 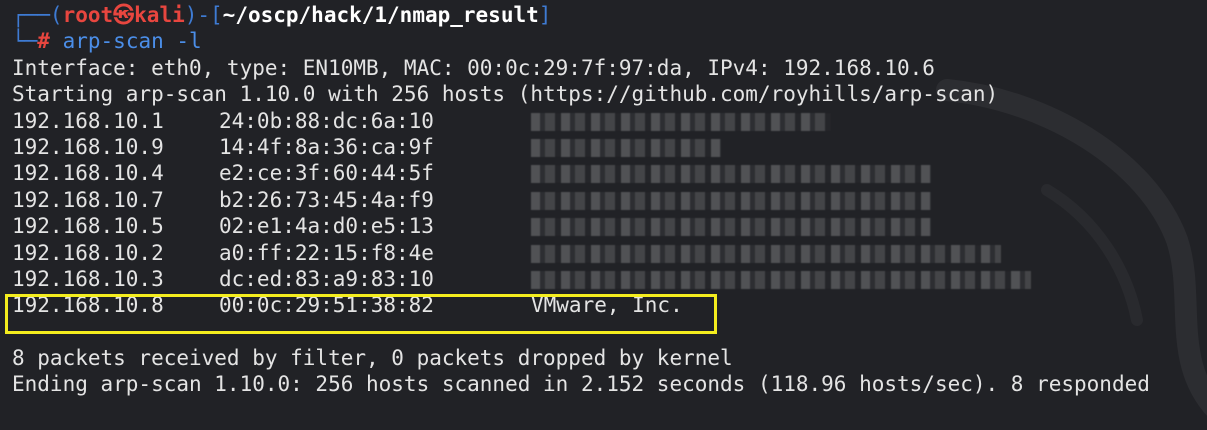 What do you see at coordinates (88, 120) in the screenshot?
I see `host-ip: 192.168.10.1` at bounding box center [88, 120].